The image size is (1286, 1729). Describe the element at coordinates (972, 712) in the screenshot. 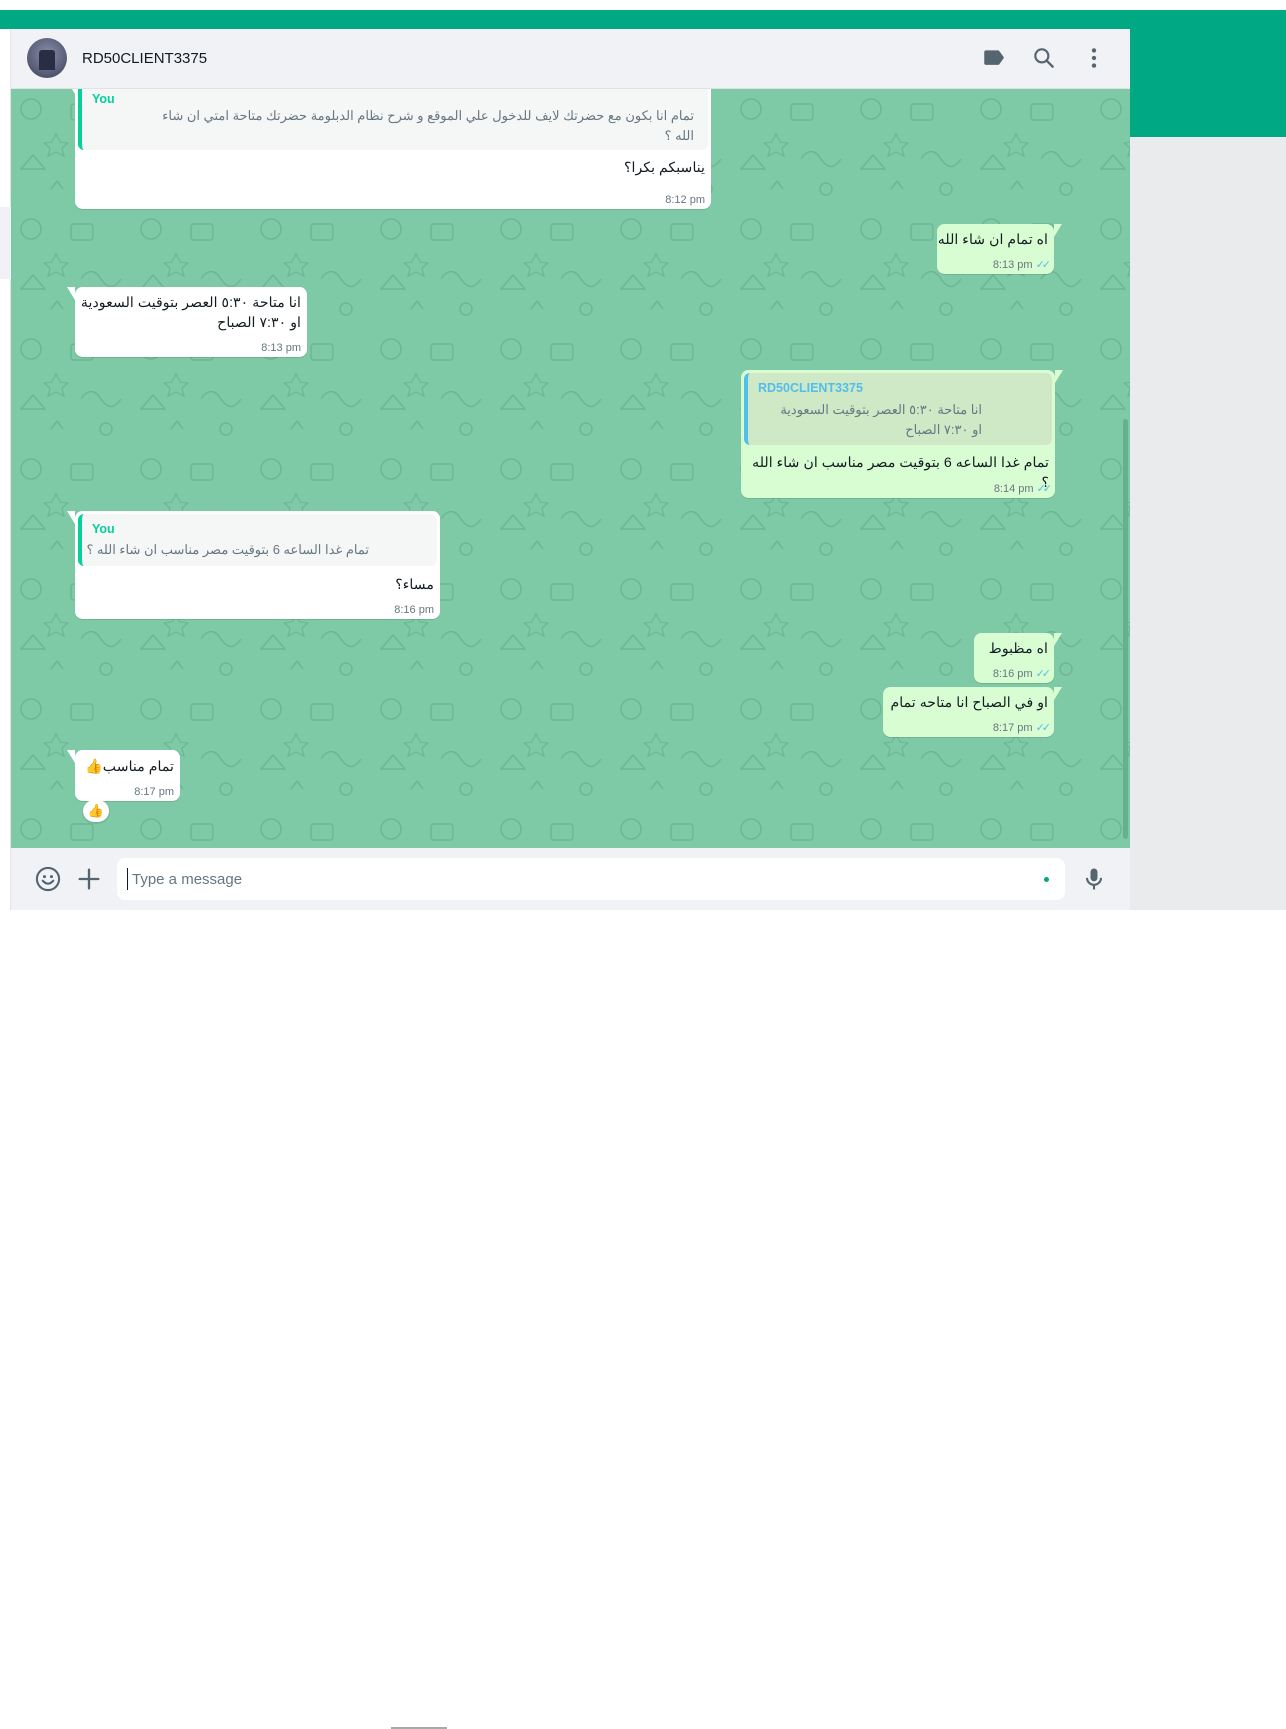

I see `message-bubble-outgoing: او في الصباح انا متاحه تمام 8:17 pm ✓✓` at that location.